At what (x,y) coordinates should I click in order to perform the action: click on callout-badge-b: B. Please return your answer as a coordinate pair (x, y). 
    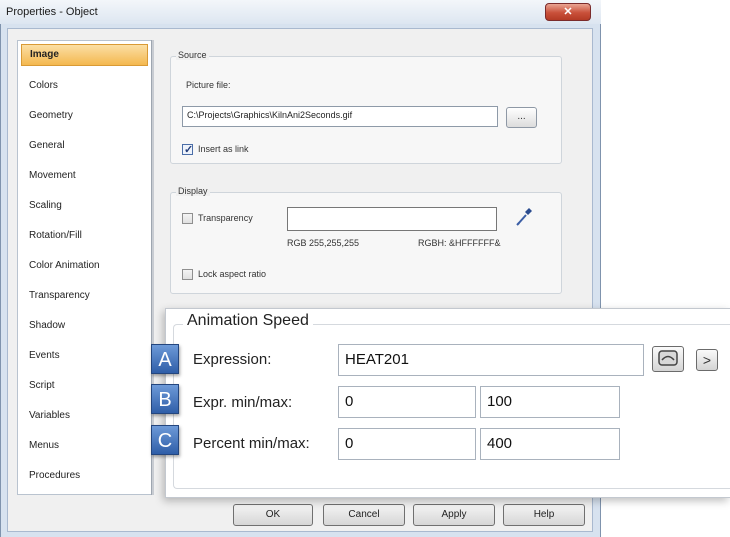
    Looking at the image, I should click on (165, 399).